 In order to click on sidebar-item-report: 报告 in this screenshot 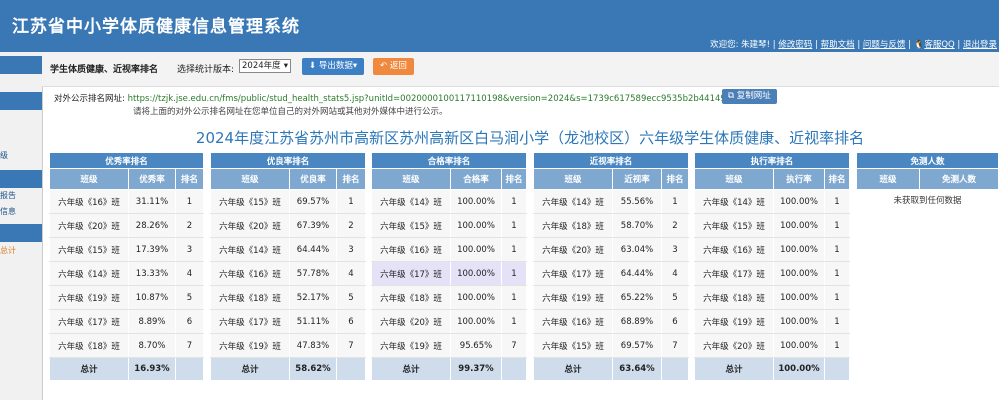, I will do `click(8, 195)`.